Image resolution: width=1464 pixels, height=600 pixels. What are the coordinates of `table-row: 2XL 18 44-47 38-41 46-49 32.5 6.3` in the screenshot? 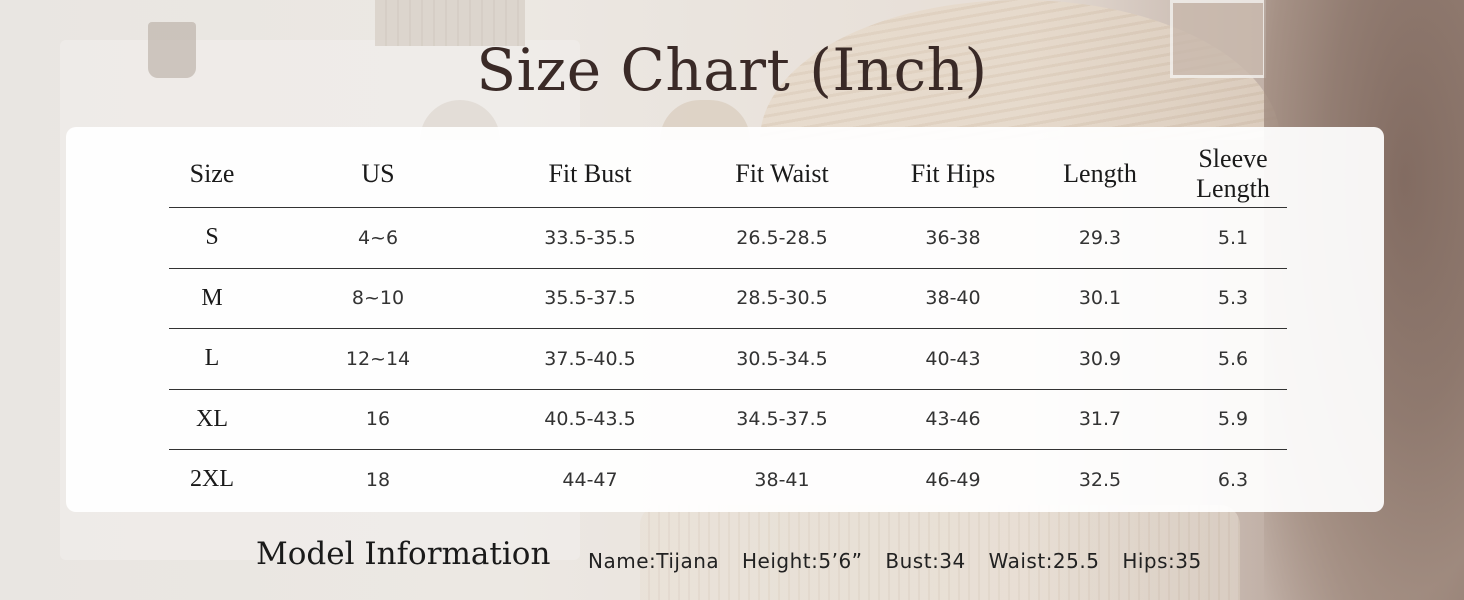 It's located at (728, 480).